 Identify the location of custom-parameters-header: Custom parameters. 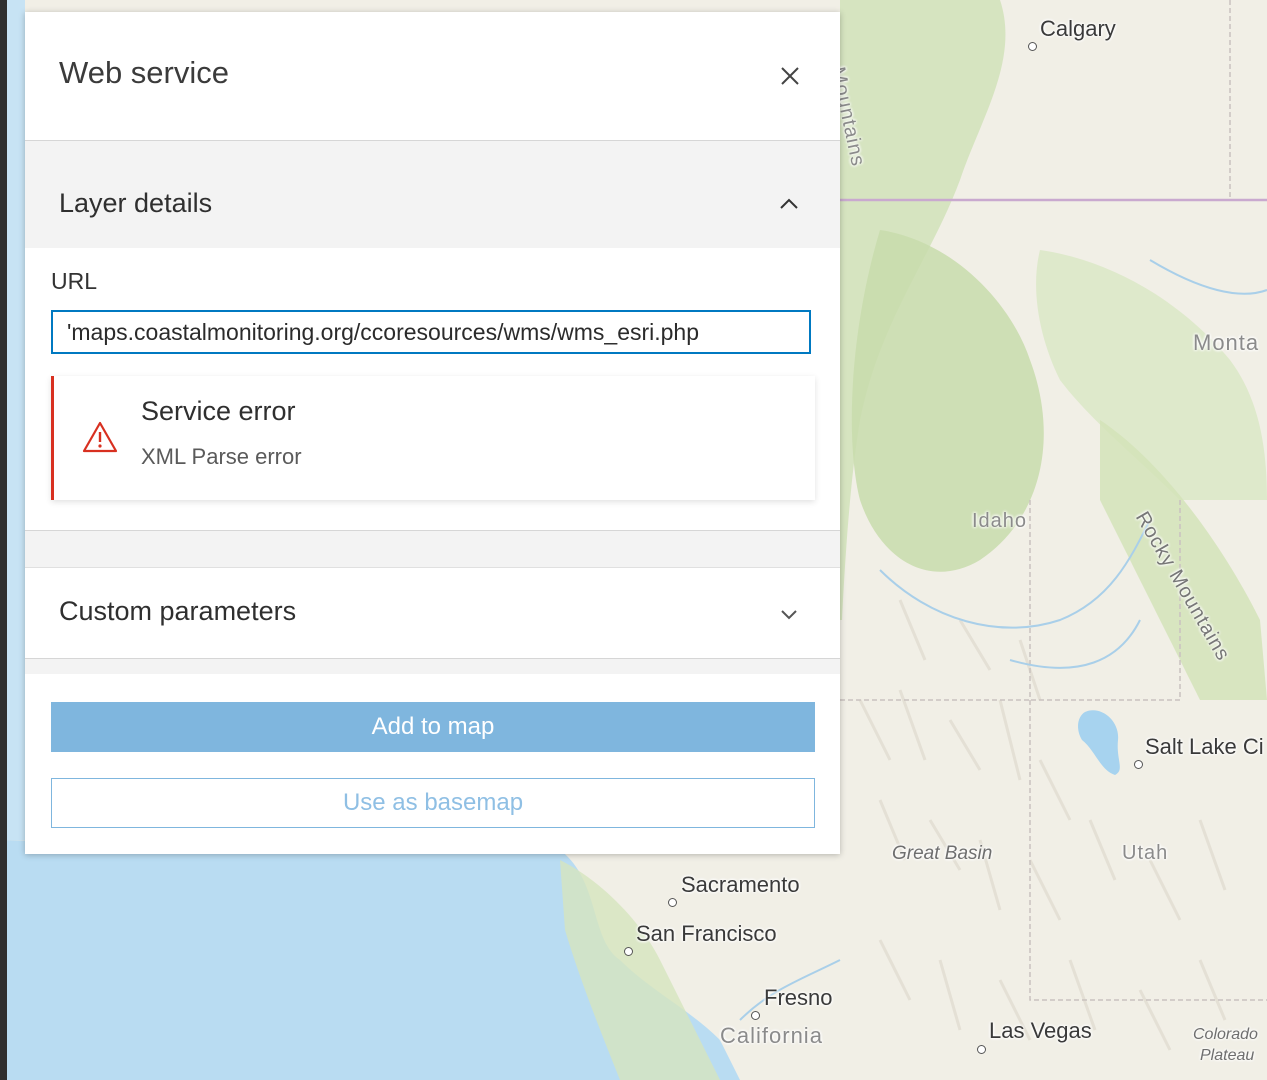
(432, 613).